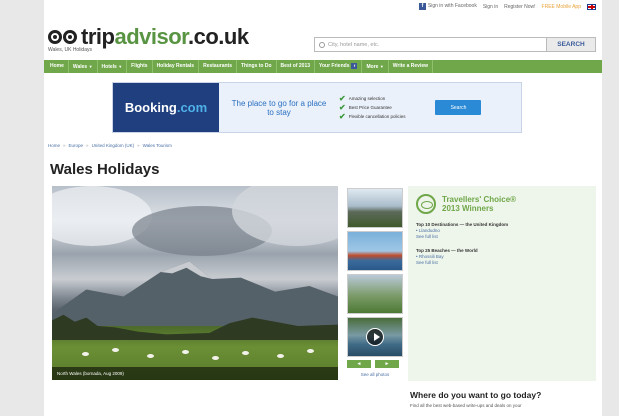  What do you see at coordinates (140, 66) in the screenshot?
I see `nav-flights: Flights` at bounding box center [140, 66].